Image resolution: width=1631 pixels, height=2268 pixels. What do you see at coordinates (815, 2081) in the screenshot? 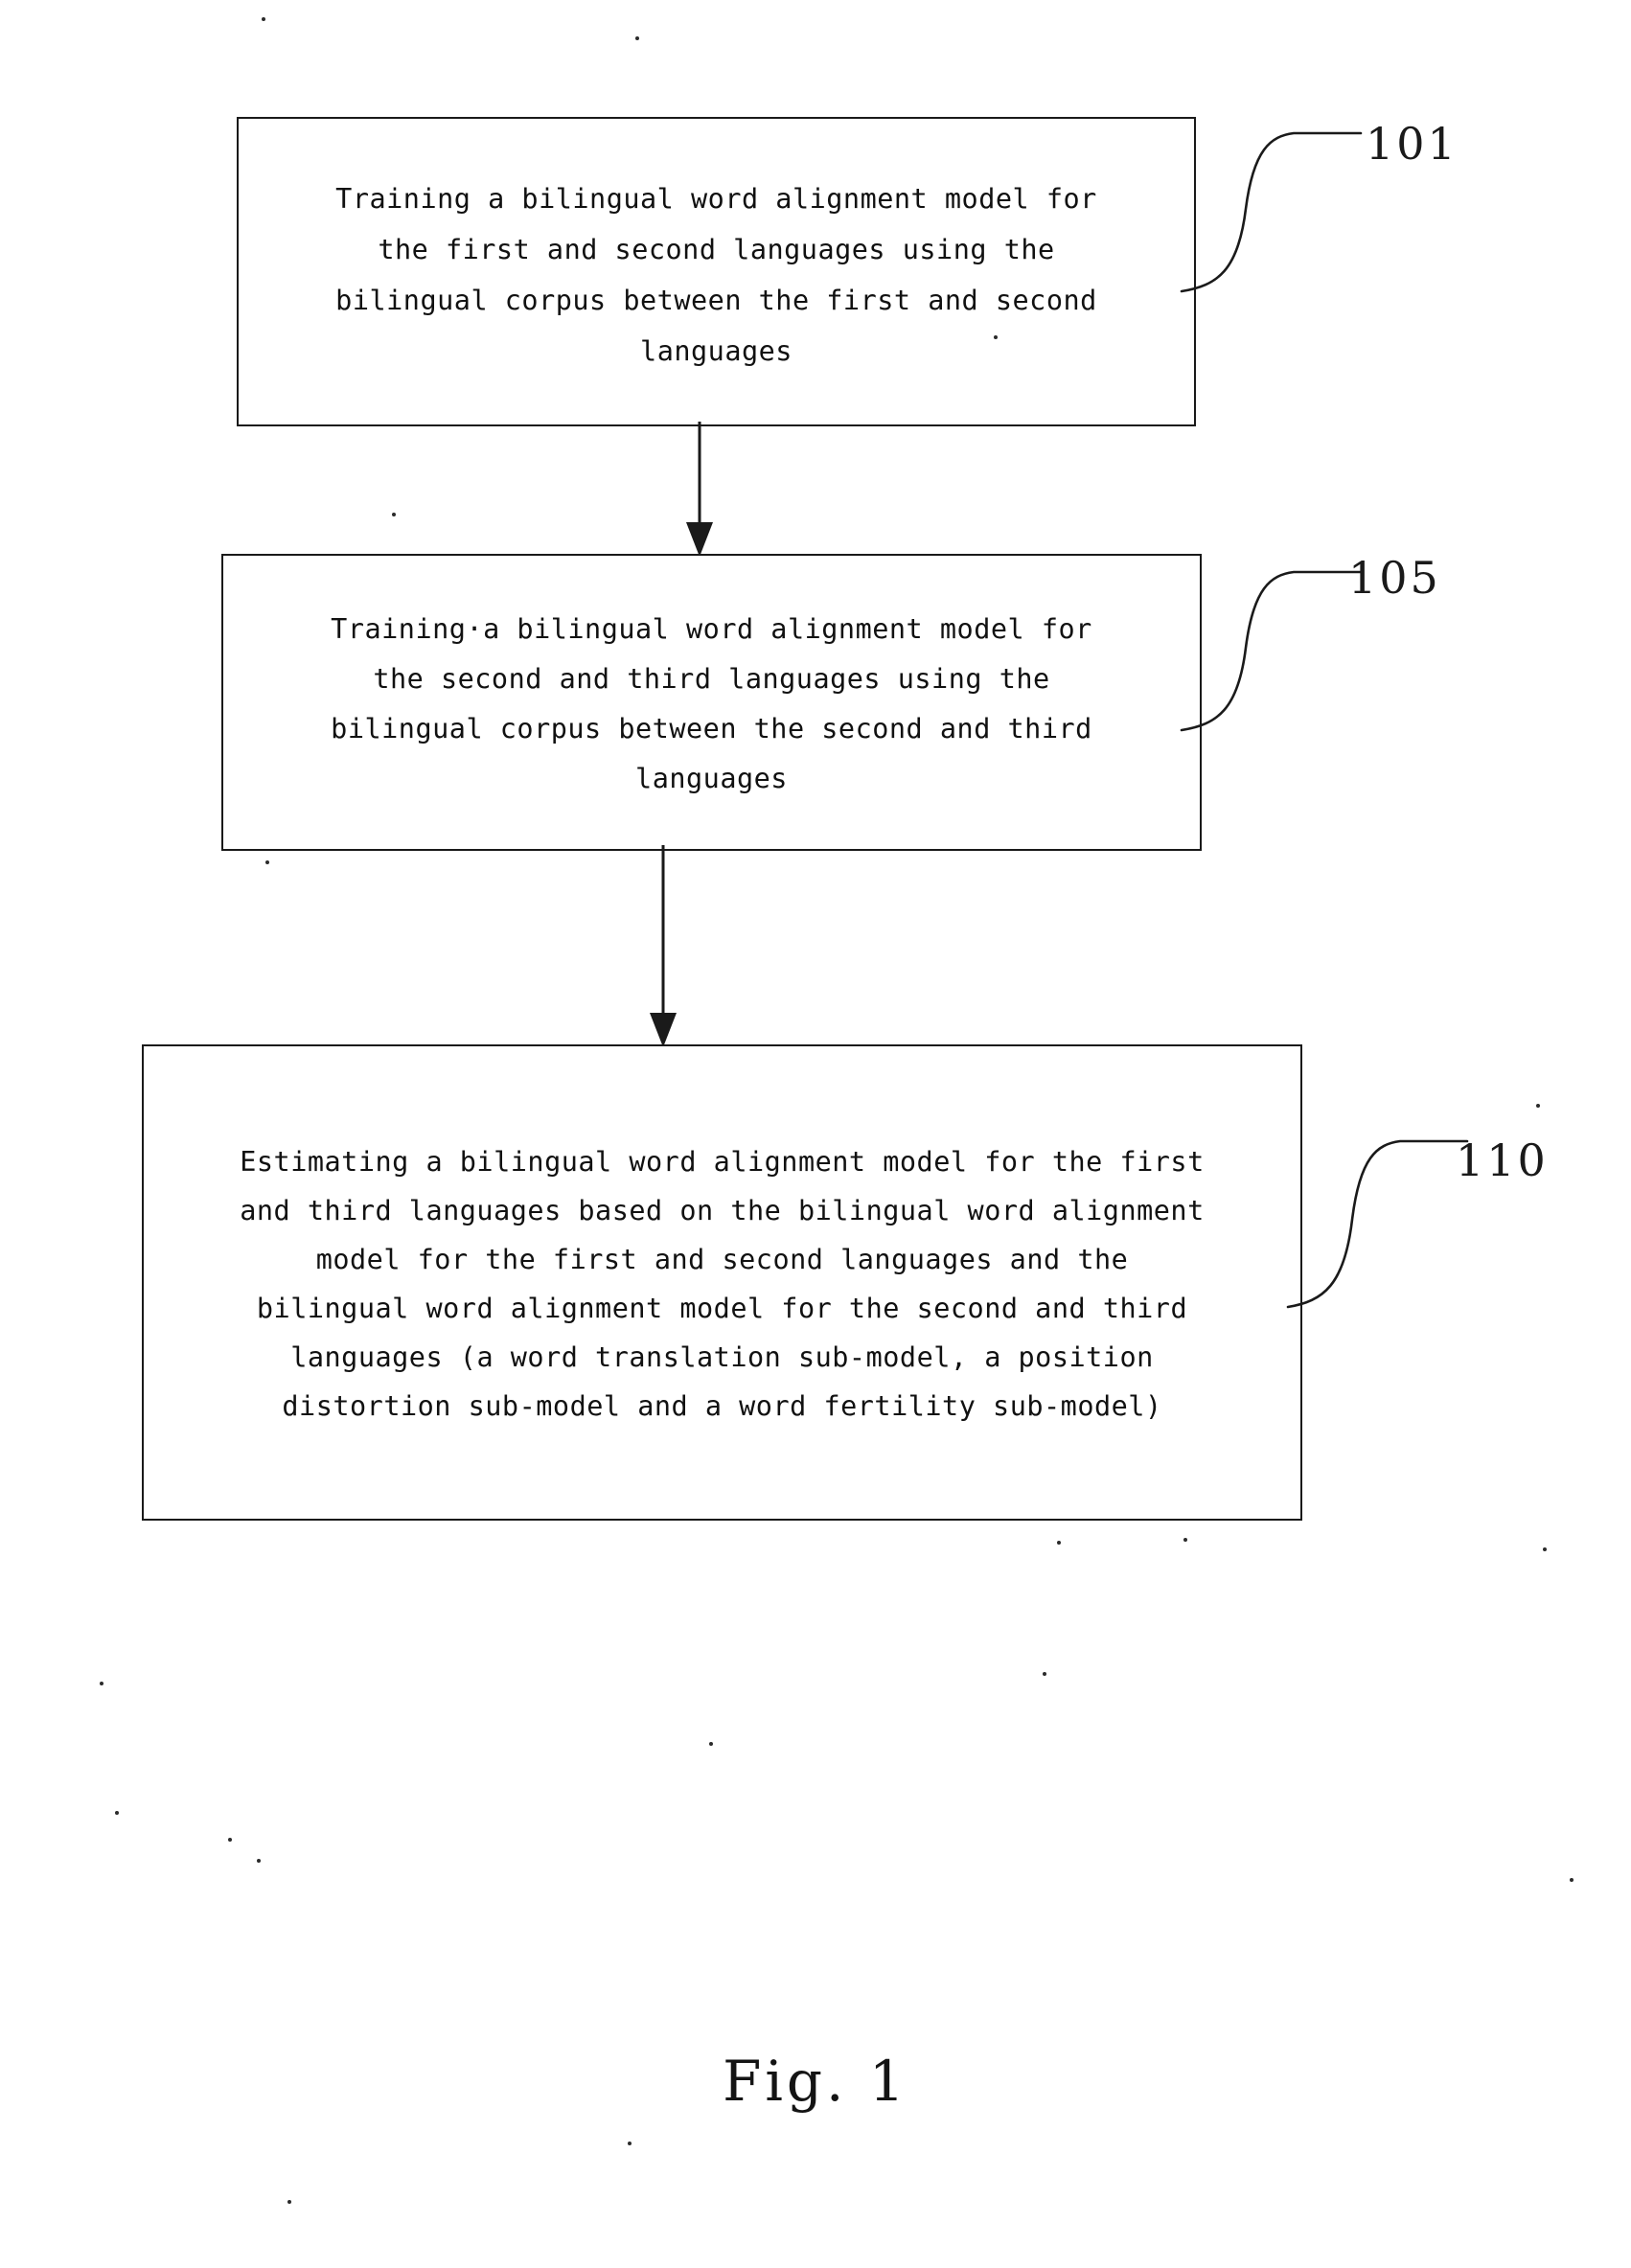
I see `figure-caption: Fig. 1` at bounding box center [815, 2081].